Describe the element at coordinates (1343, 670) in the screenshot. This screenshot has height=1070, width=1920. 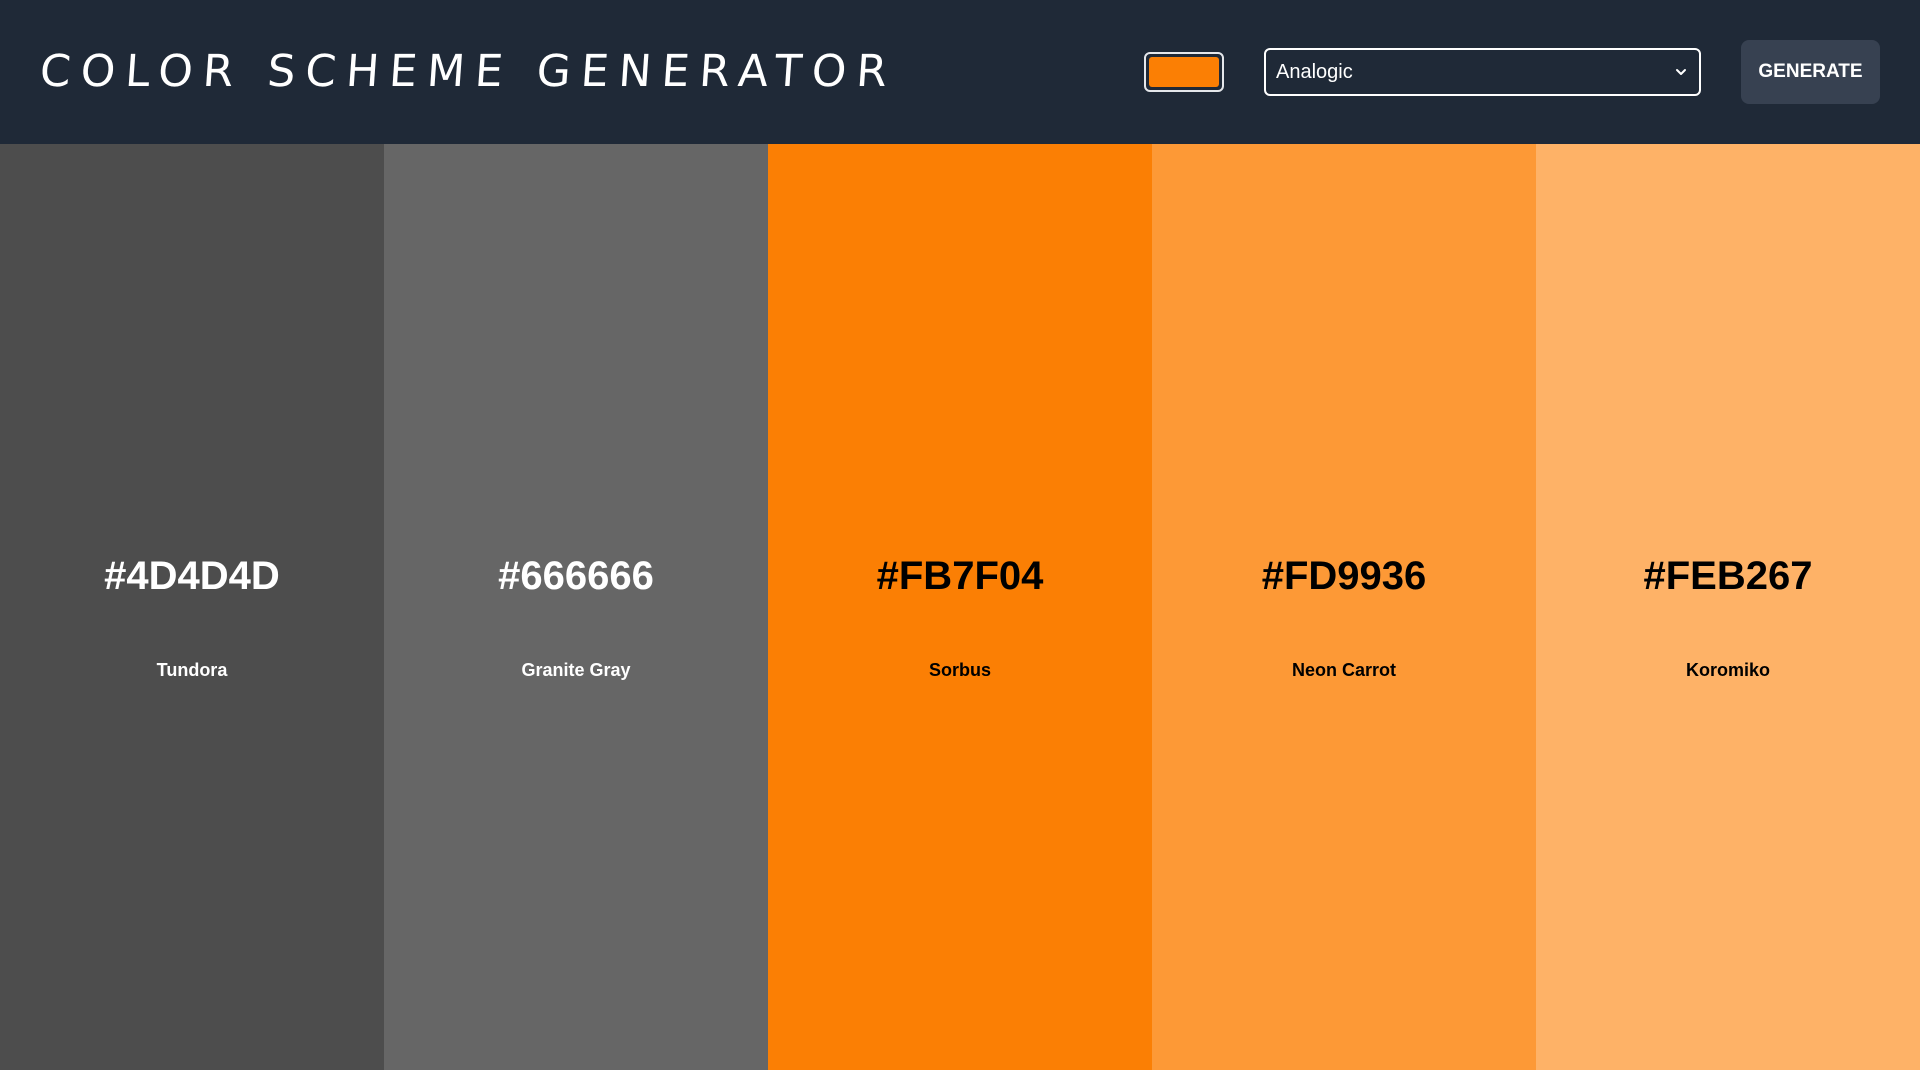
I see `color-name: Neon Carrot` at that location.